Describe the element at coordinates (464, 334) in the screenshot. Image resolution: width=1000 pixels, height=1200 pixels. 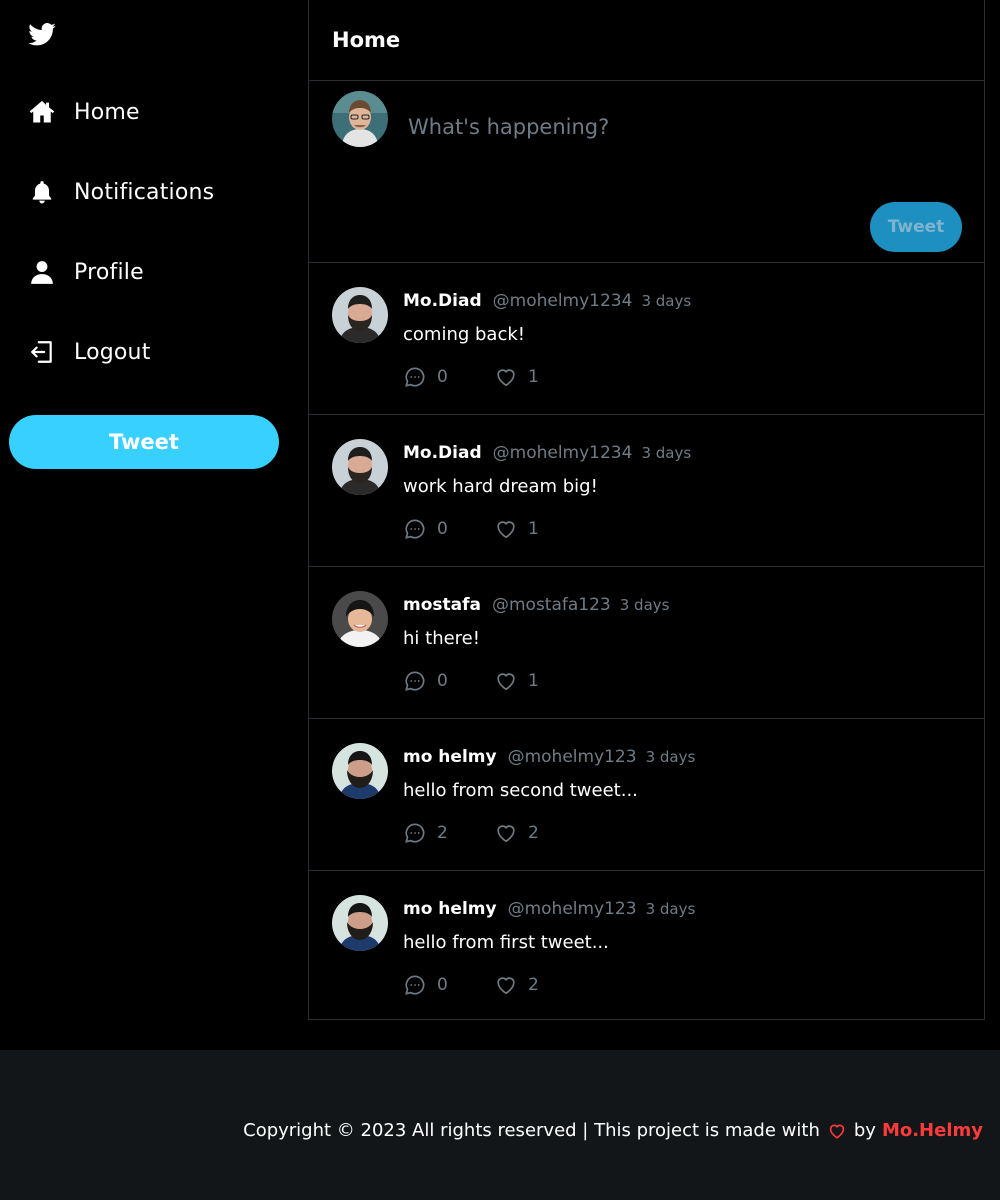
I see `tweet-text: coming back!` at that location.